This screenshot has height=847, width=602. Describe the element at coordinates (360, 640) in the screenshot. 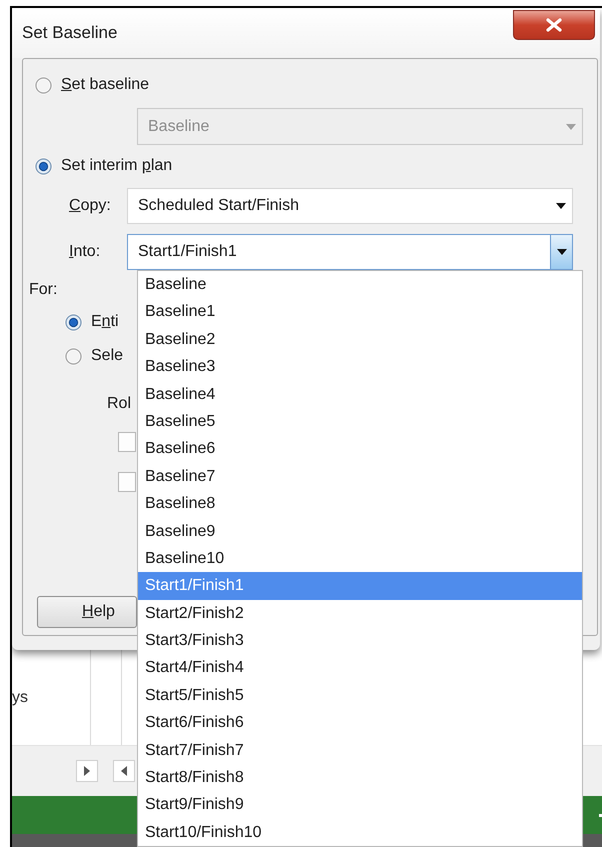

I see `dropdown-option: Start3/Finish3` at that location.